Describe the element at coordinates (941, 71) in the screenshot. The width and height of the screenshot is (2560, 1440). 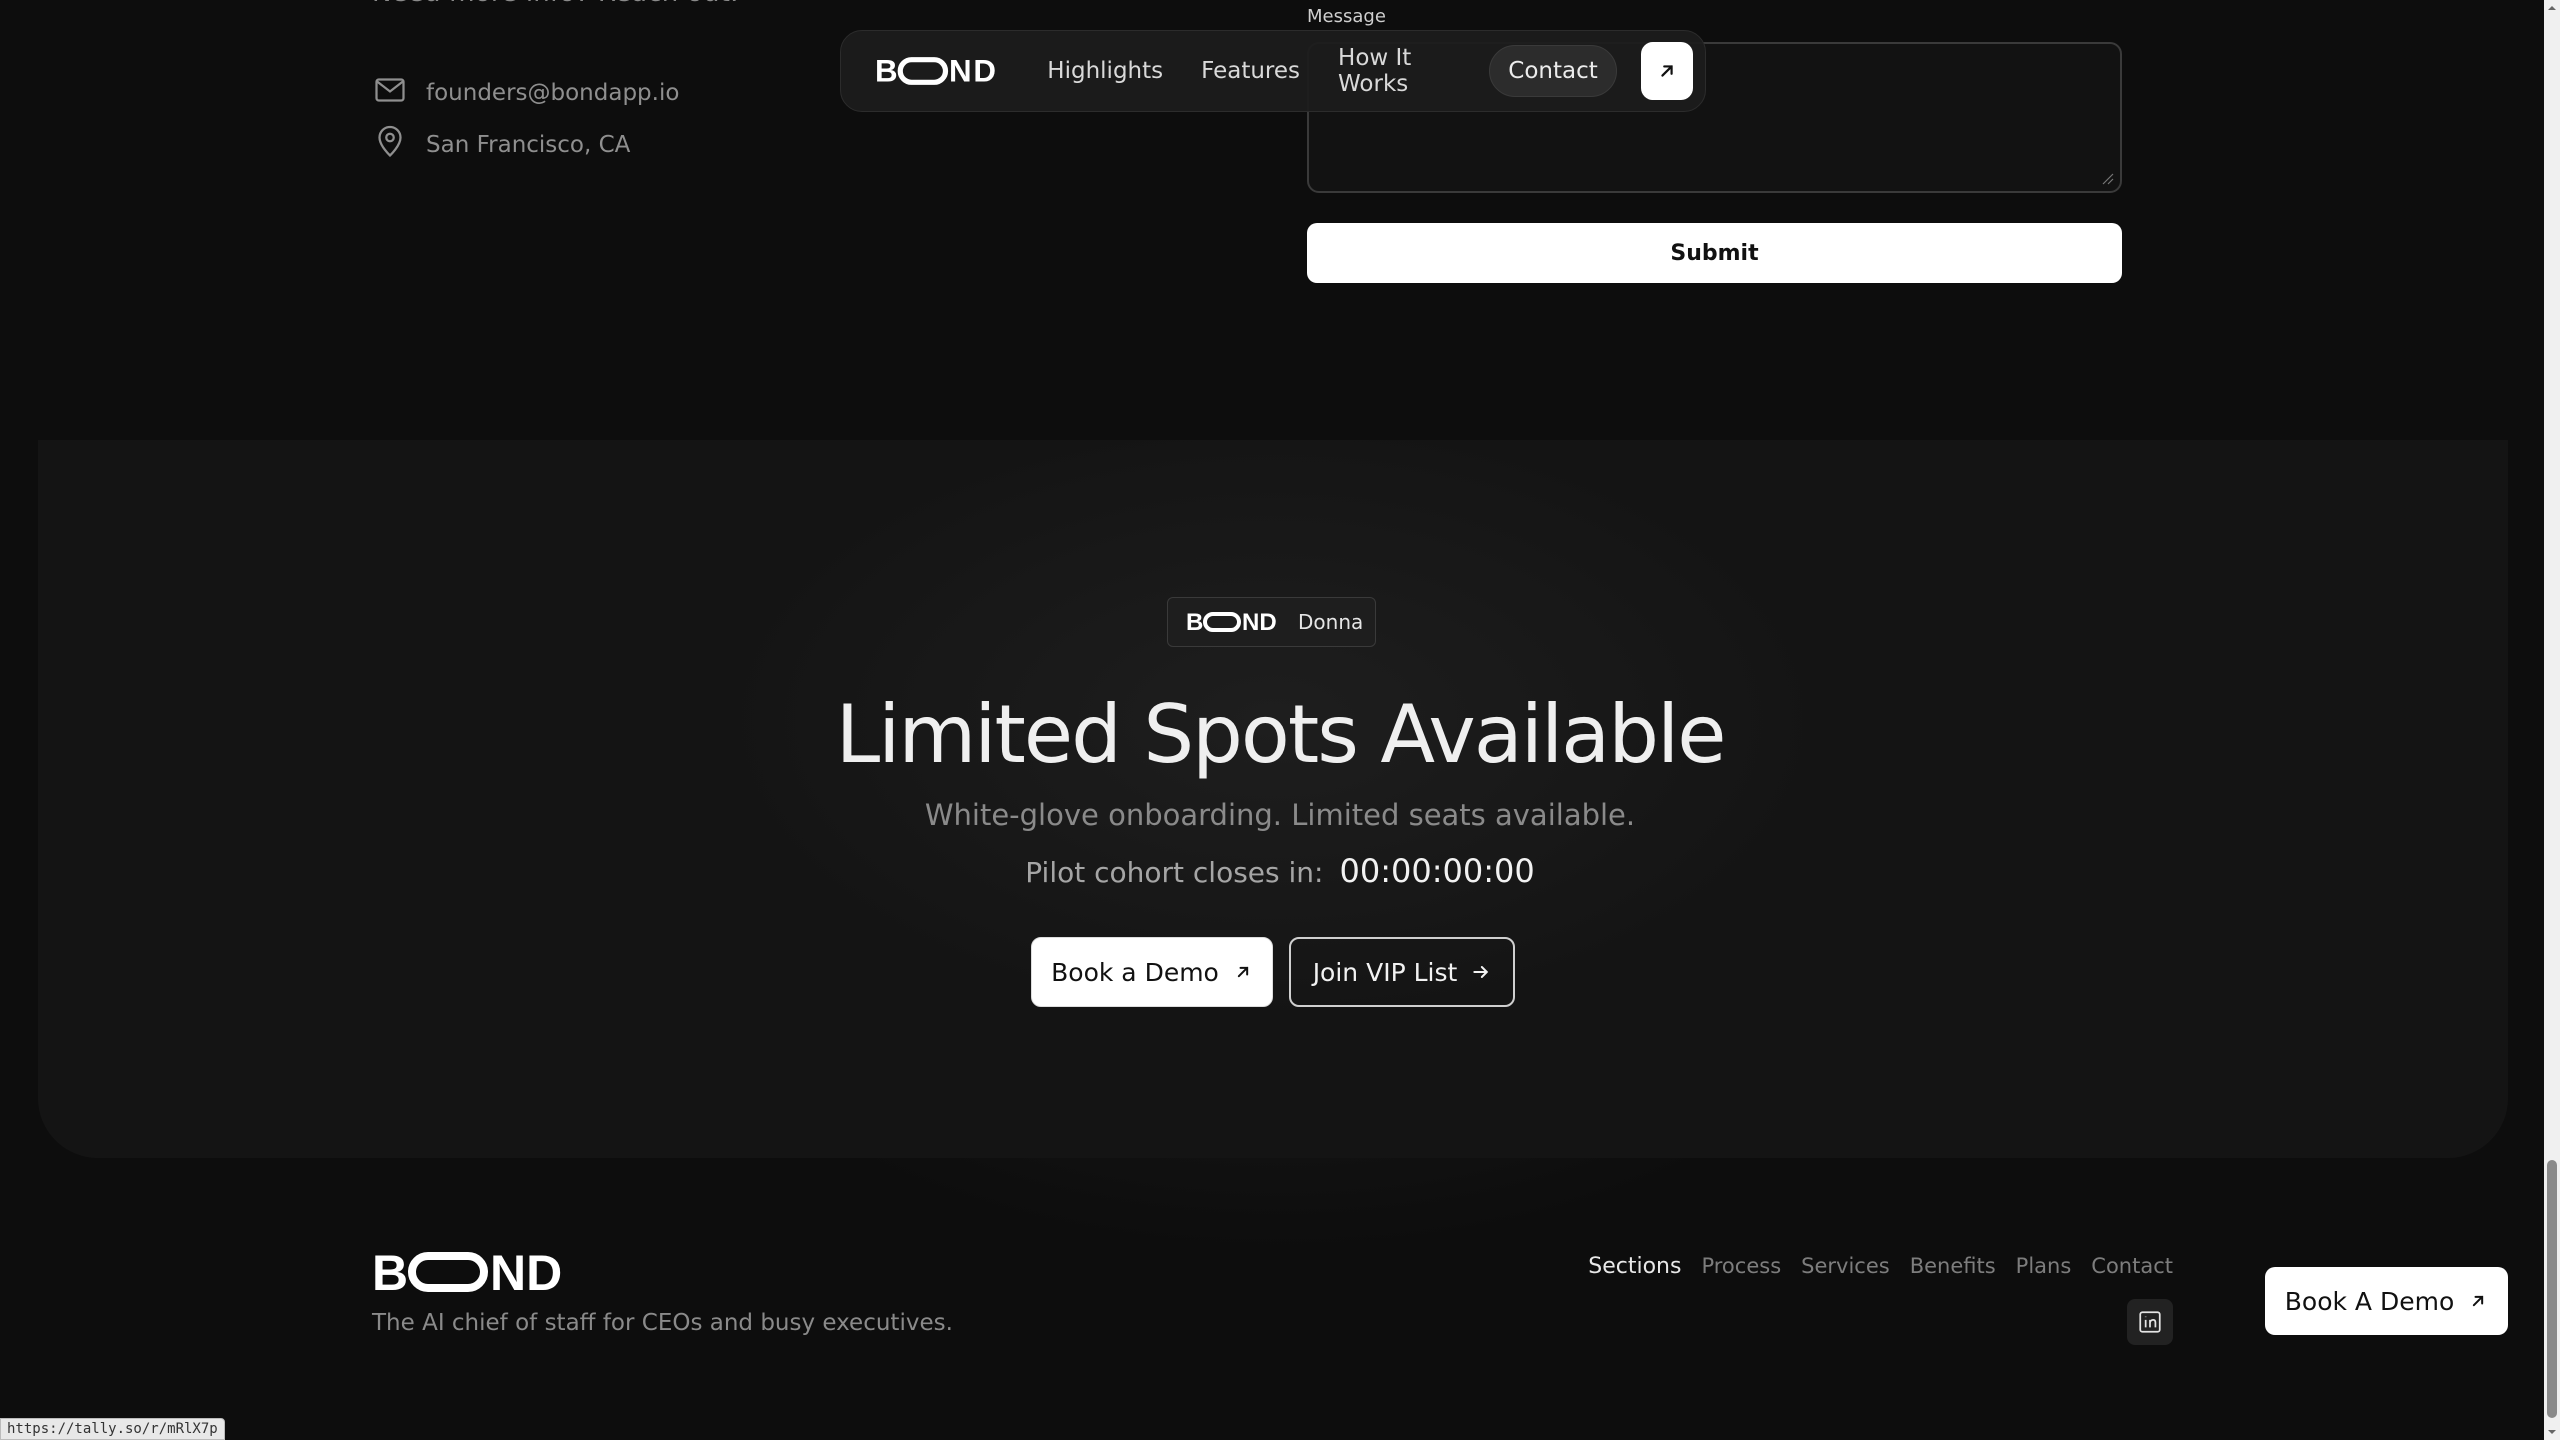
I see `bond-logo: B ND` at that location.